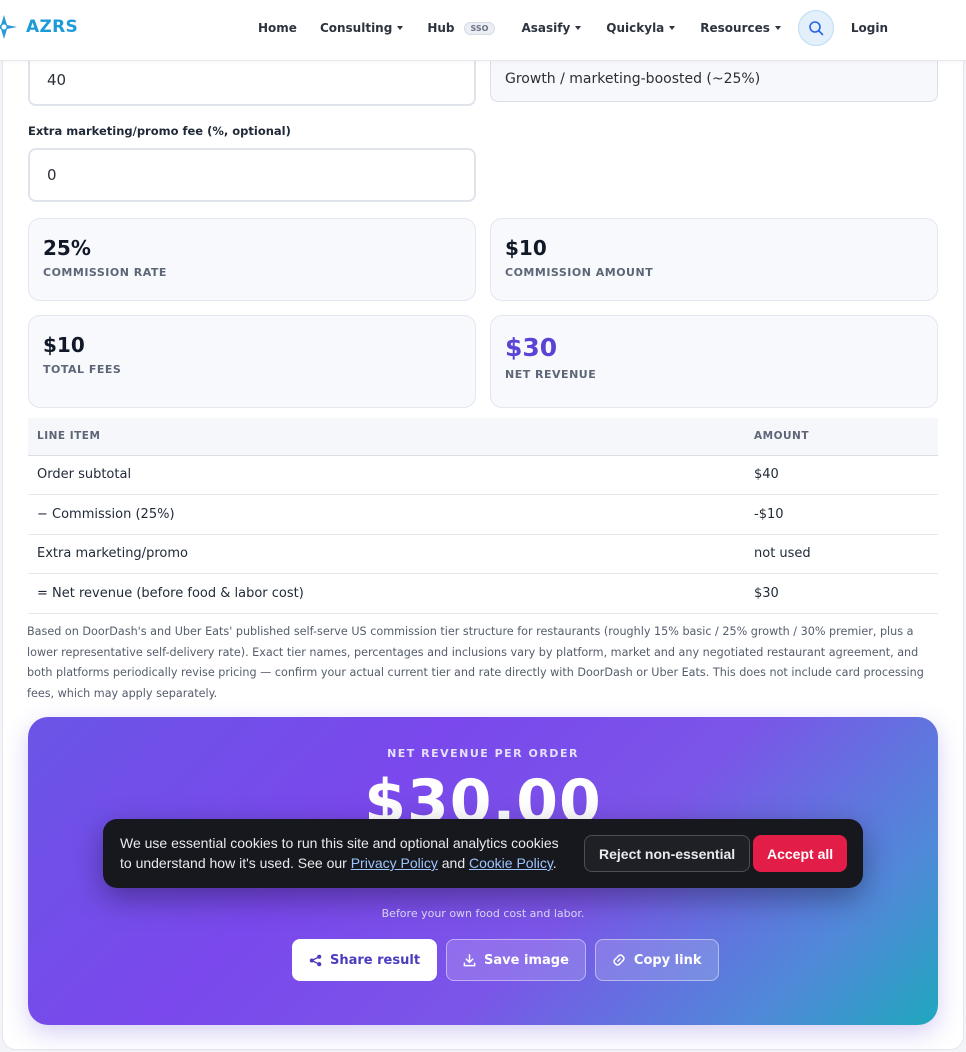 This screenshot has height=1052, width=966. I want to click on table-header-row: LINE ITEM AMOUNT, so click(483, 437).